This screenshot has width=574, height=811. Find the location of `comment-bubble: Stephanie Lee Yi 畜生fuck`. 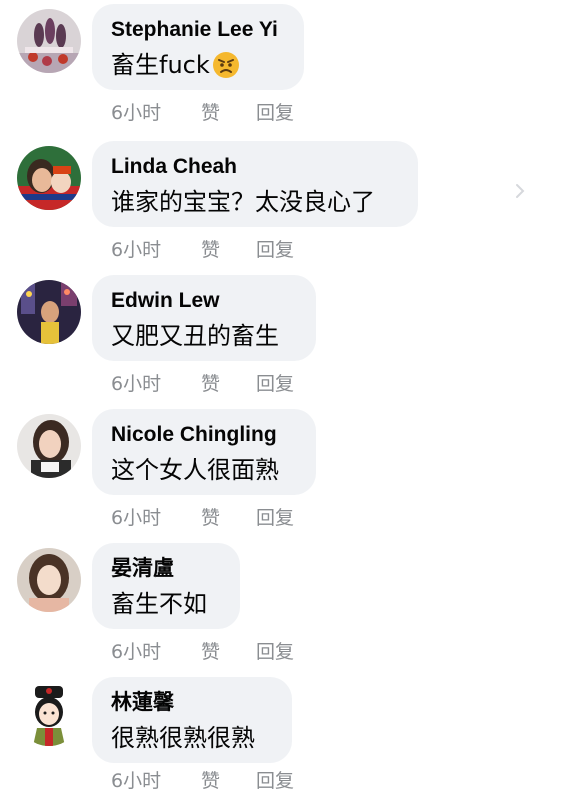

comment-bubble: Stephanie Lee Yi 畜生fuck is located at coordinates (198, 47).